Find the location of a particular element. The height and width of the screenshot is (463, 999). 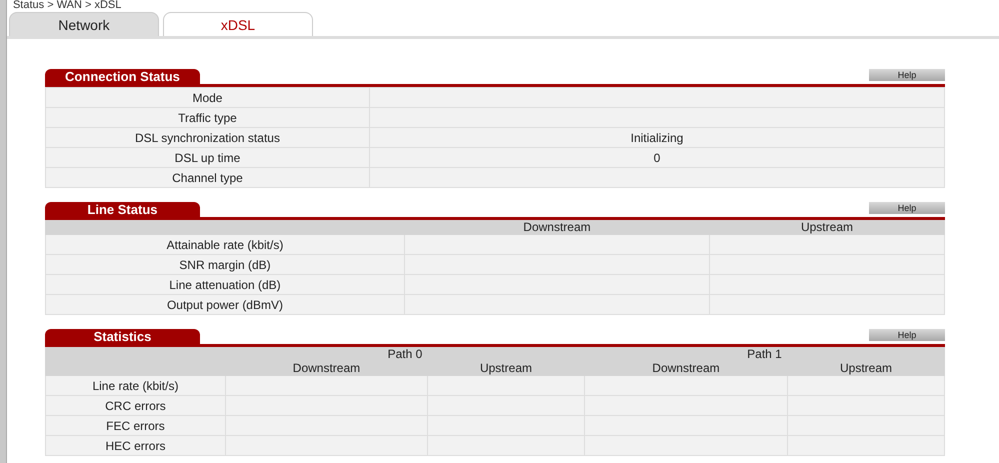

table-cell: DSL up time is located at coordinates (207, 158).